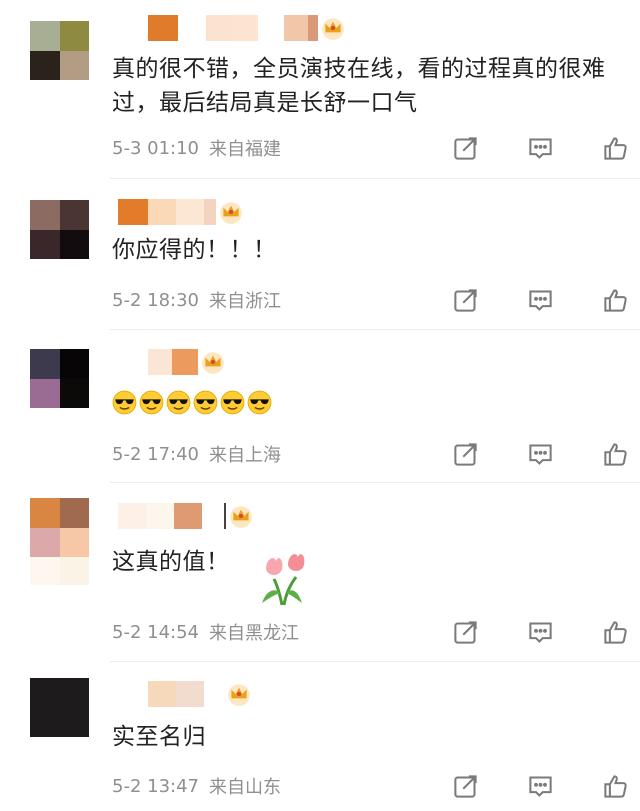 The image size is (640, 811). I want to click on comment-time: 5-2 17:40, so click(155, 454).